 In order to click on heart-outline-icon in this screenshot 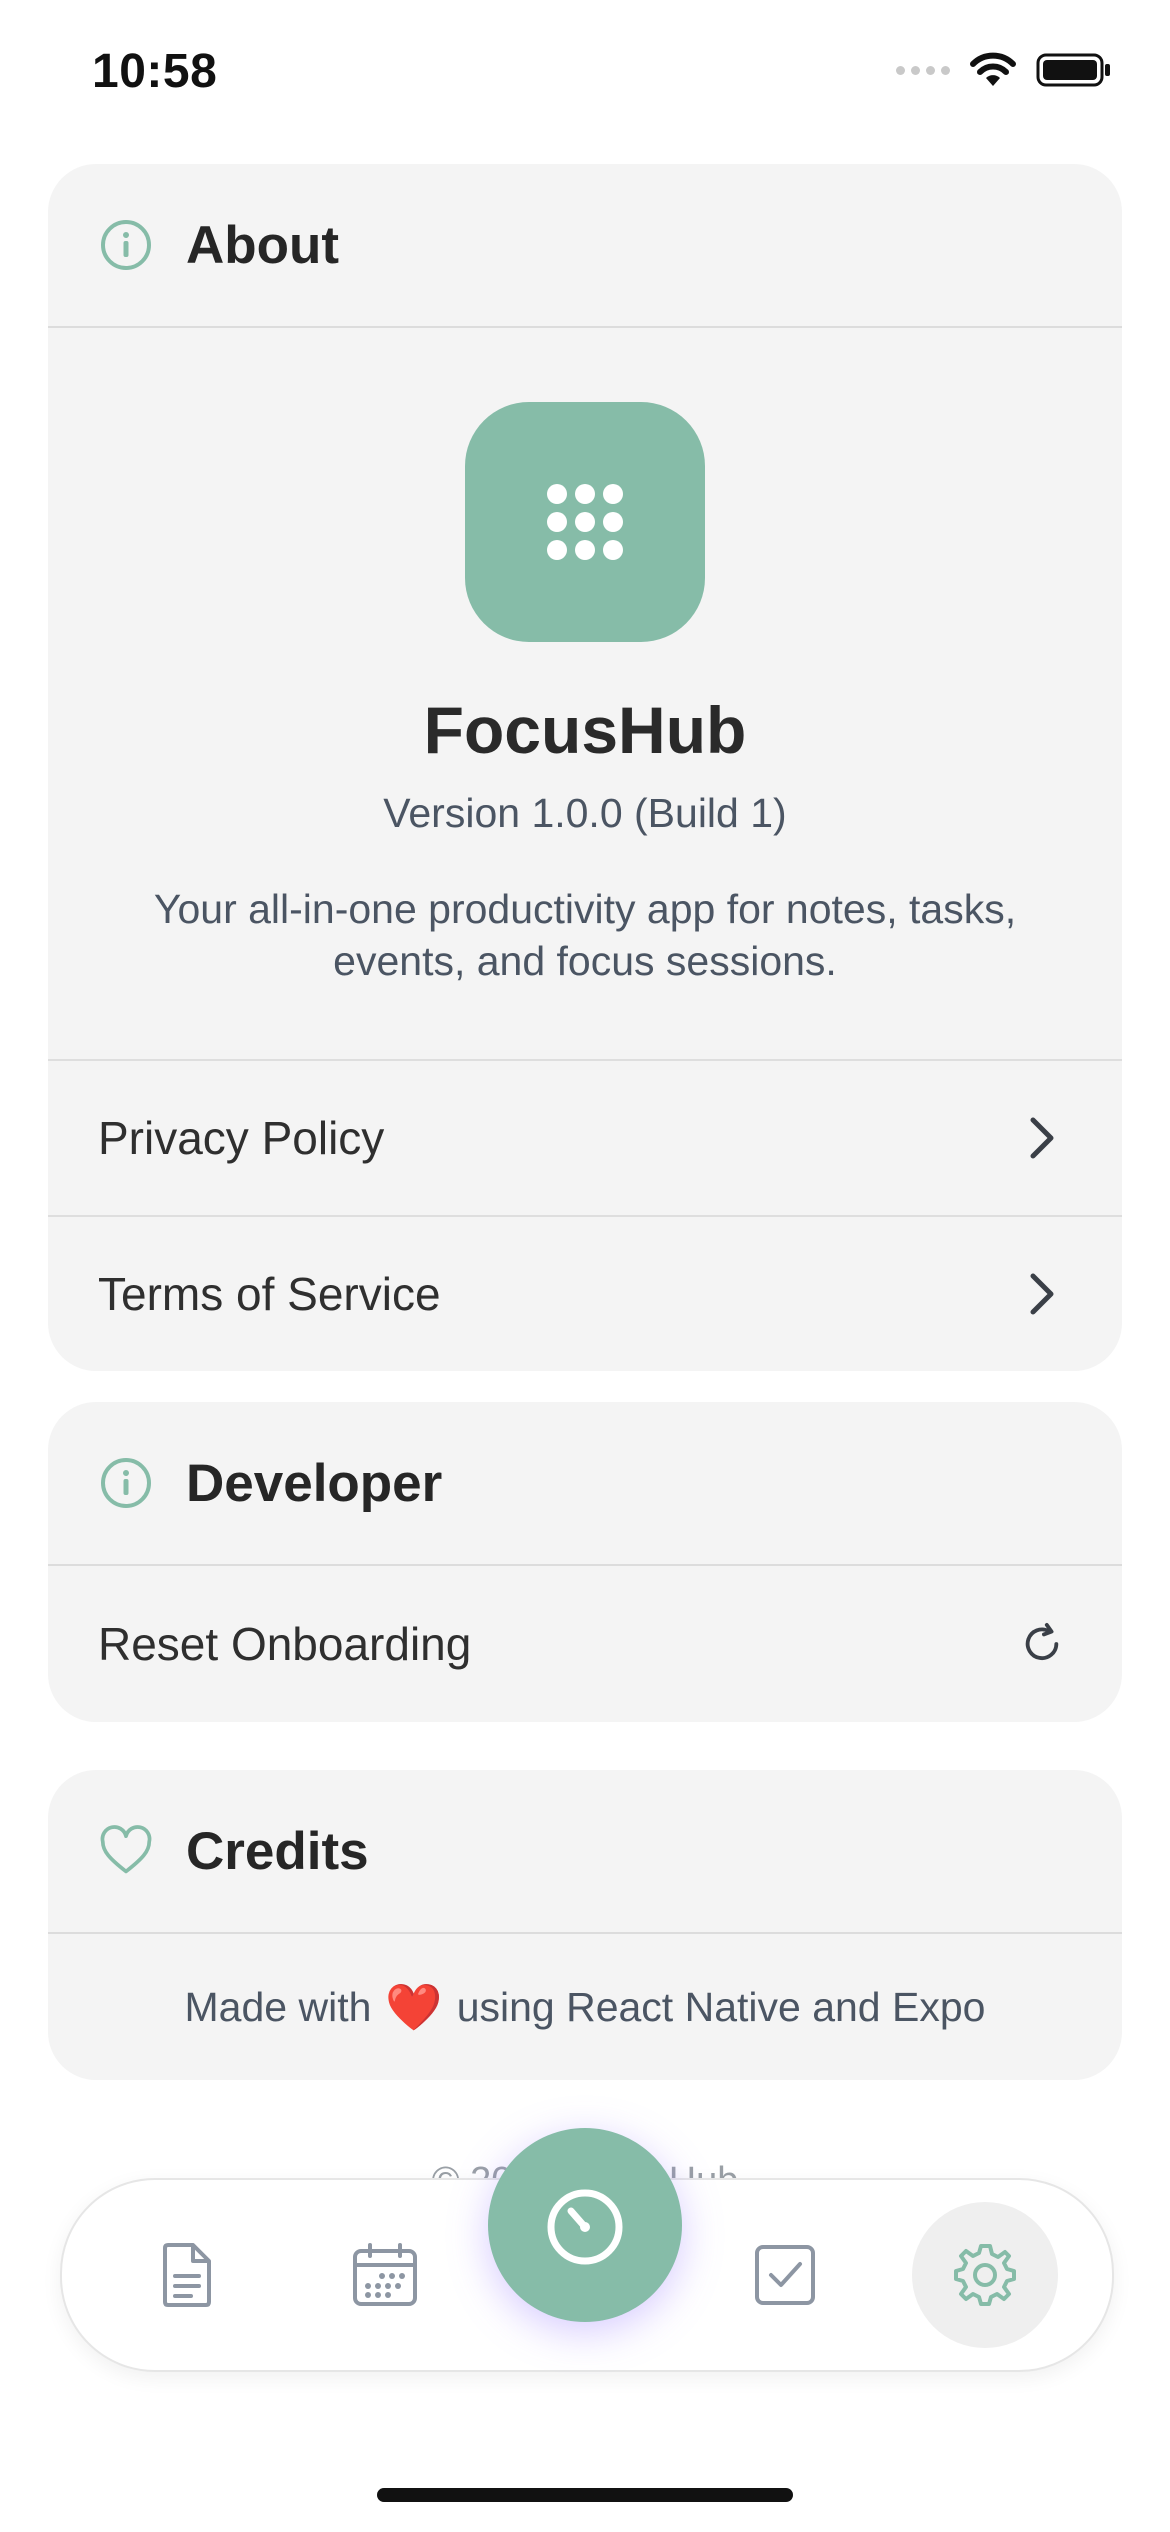, I will do `click(126, 1851)`.